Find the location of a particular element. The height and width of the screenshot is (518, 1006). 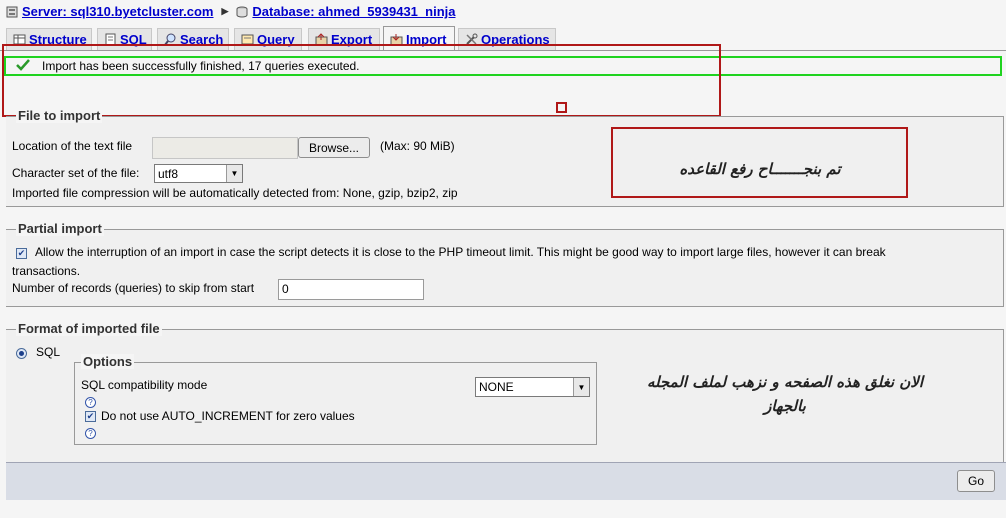

annotation-text-success: تم بنجـــــــاح رفع القاعده is located at coordinates (760, 169).